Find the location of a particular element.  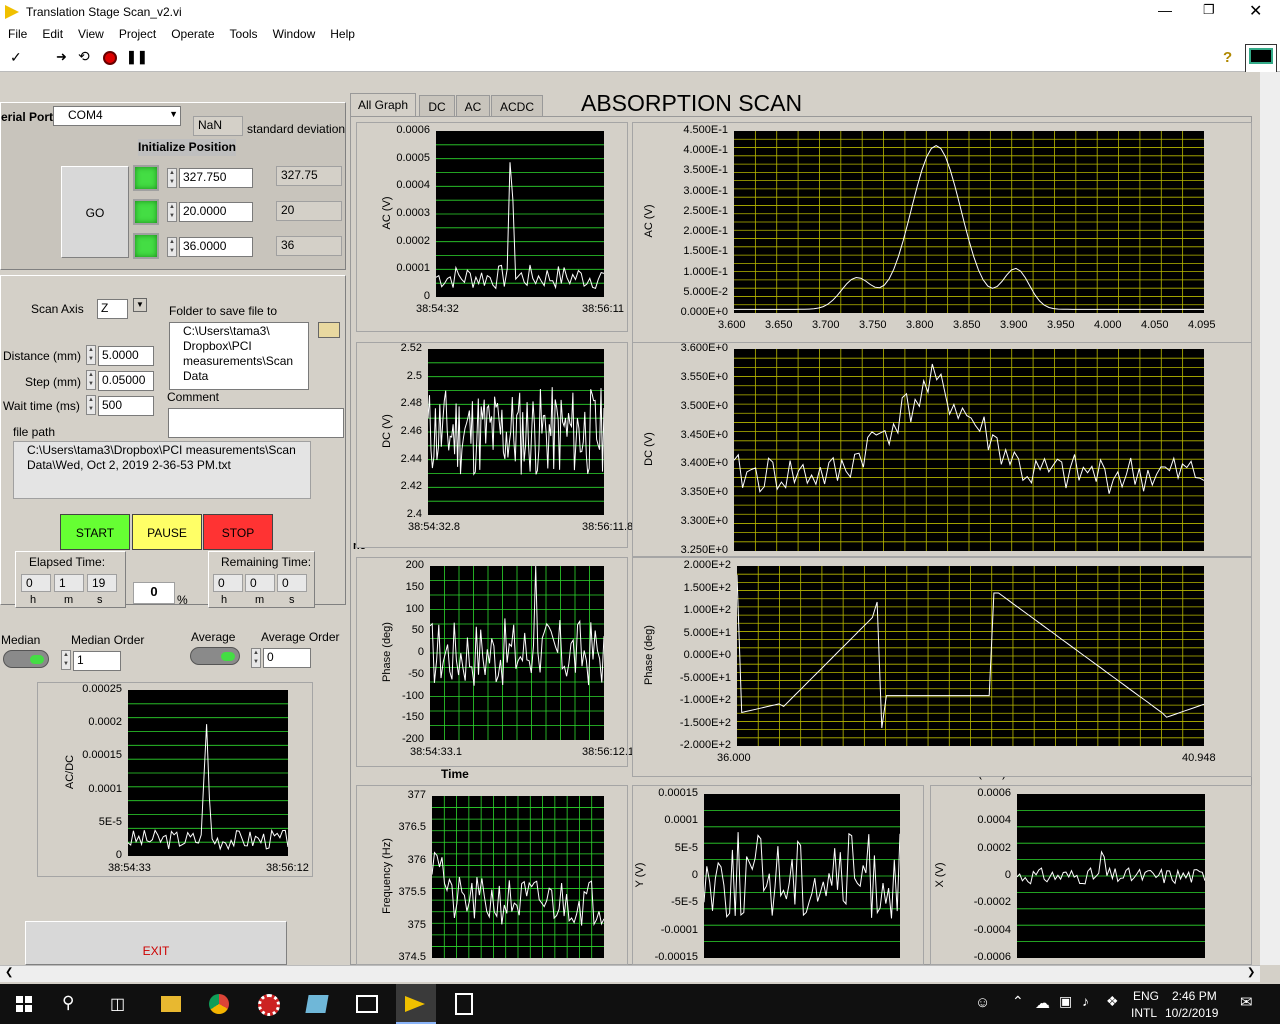

go-button: GO is located at coordinates (95, 212).